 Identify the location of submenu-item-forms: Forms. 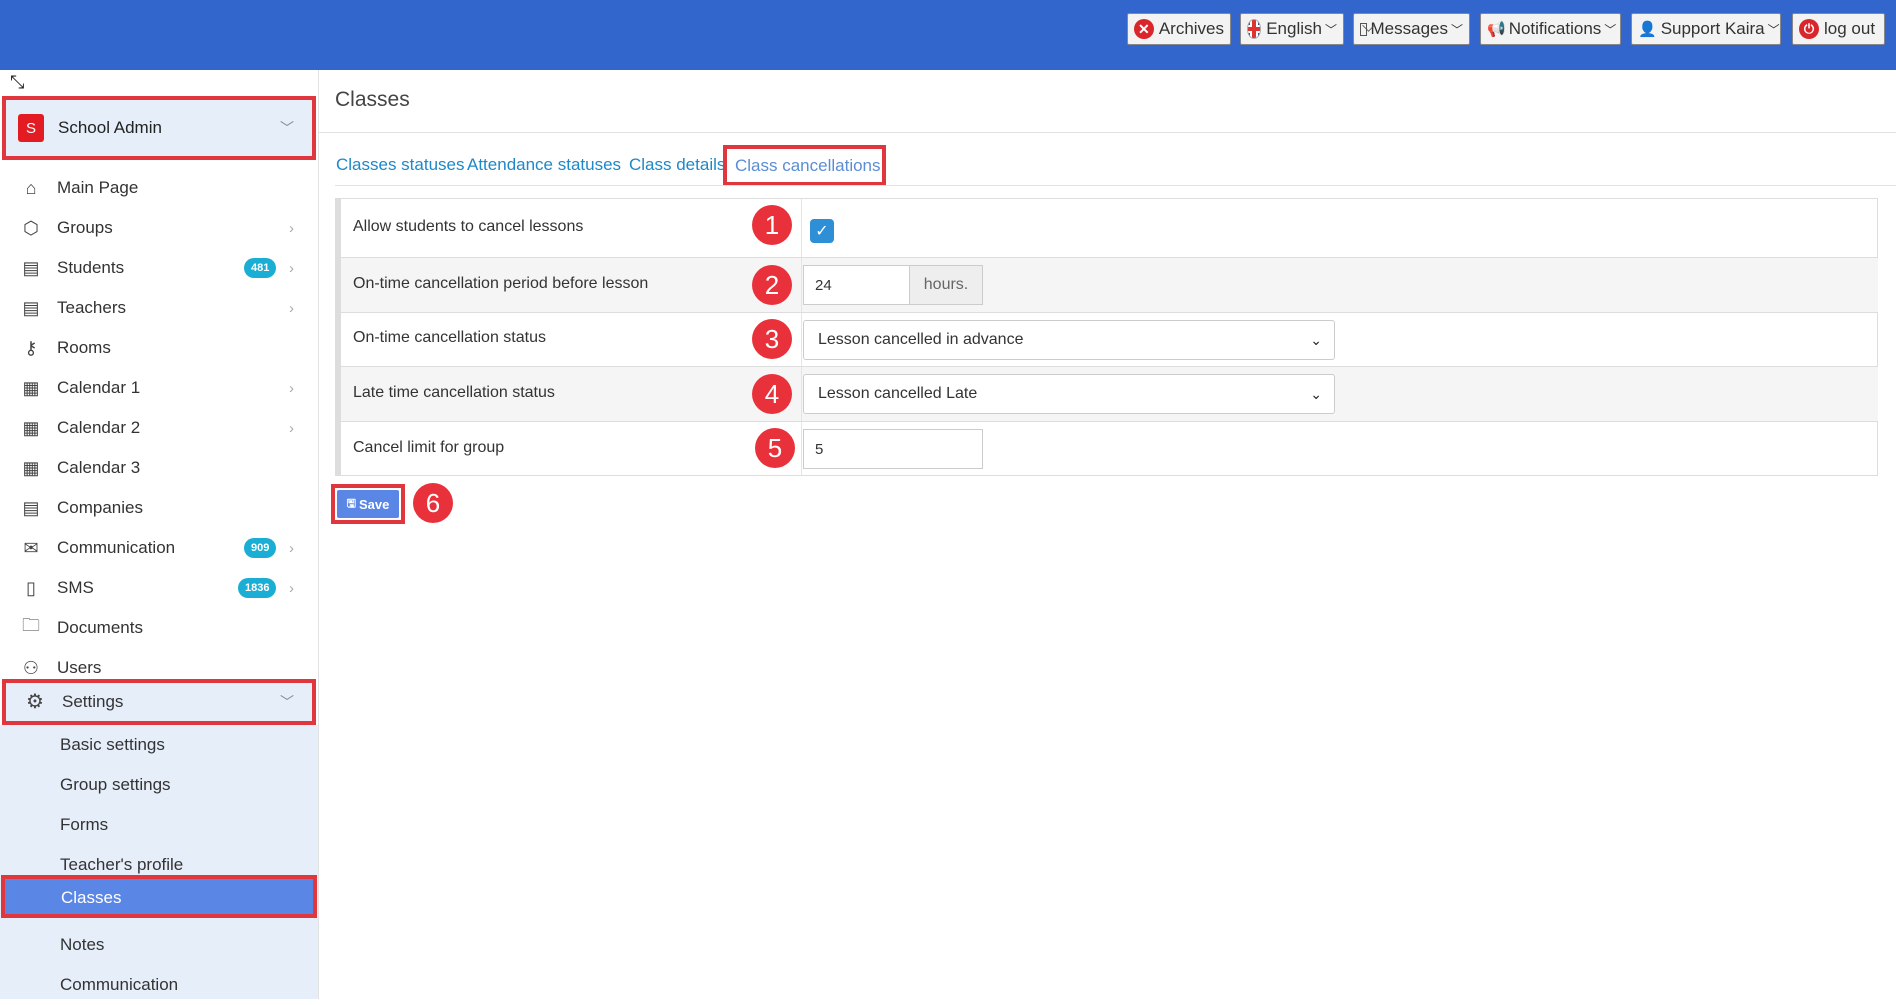
(159, 825).